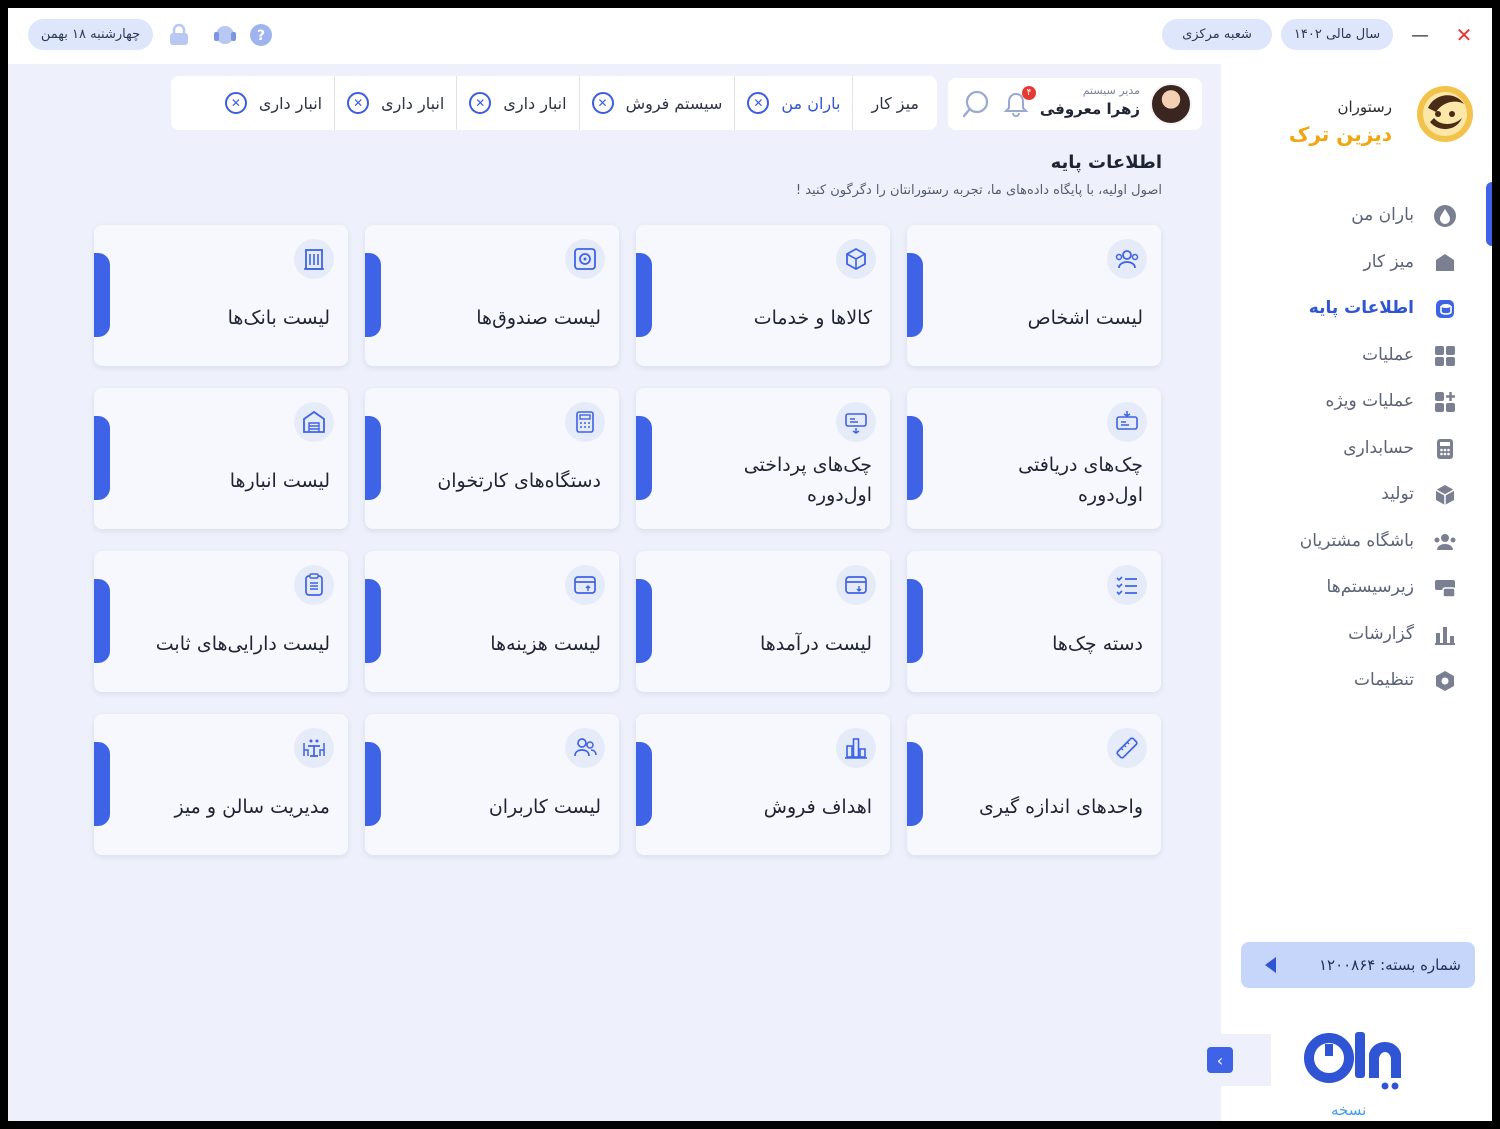 This screenshot has height=1129, width=1500. Describe the element at coordinates (1364, 107) in the screenshot. I see `brand-title: رستوران` at that location.